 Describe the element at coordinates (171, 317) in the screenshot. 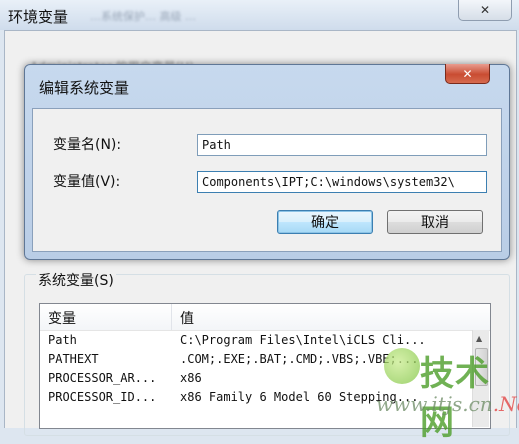

I see `column-divider` at that location.